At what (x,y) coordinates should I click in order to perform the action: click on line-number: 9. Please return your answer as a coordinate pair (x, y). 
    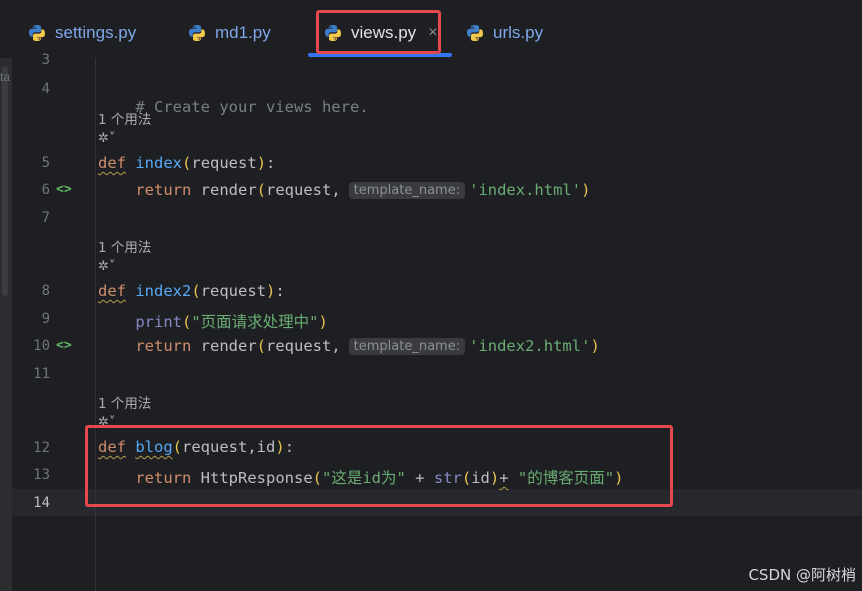
    Looking at the image, I should click on (45, 319).